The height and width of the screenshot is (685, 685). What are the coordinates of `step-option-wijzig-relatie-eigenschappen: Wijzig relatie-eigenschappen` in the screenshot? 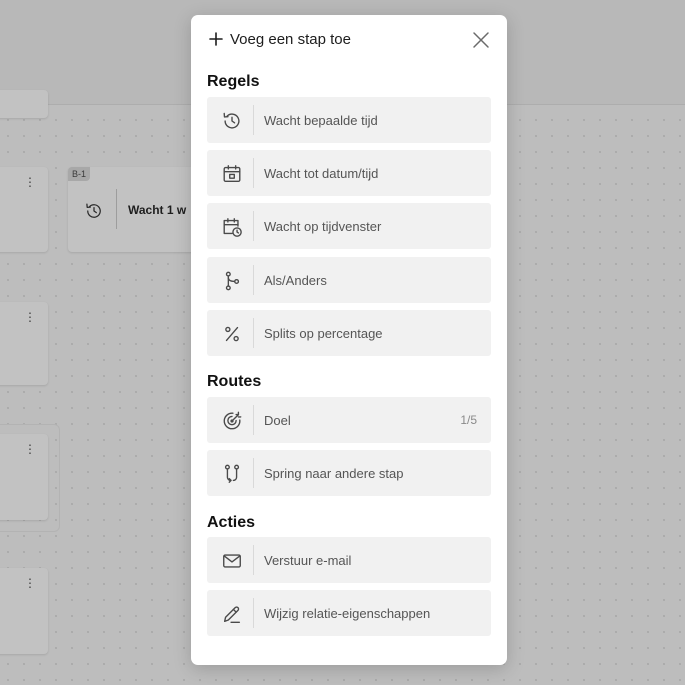 It's located at (349, 613).